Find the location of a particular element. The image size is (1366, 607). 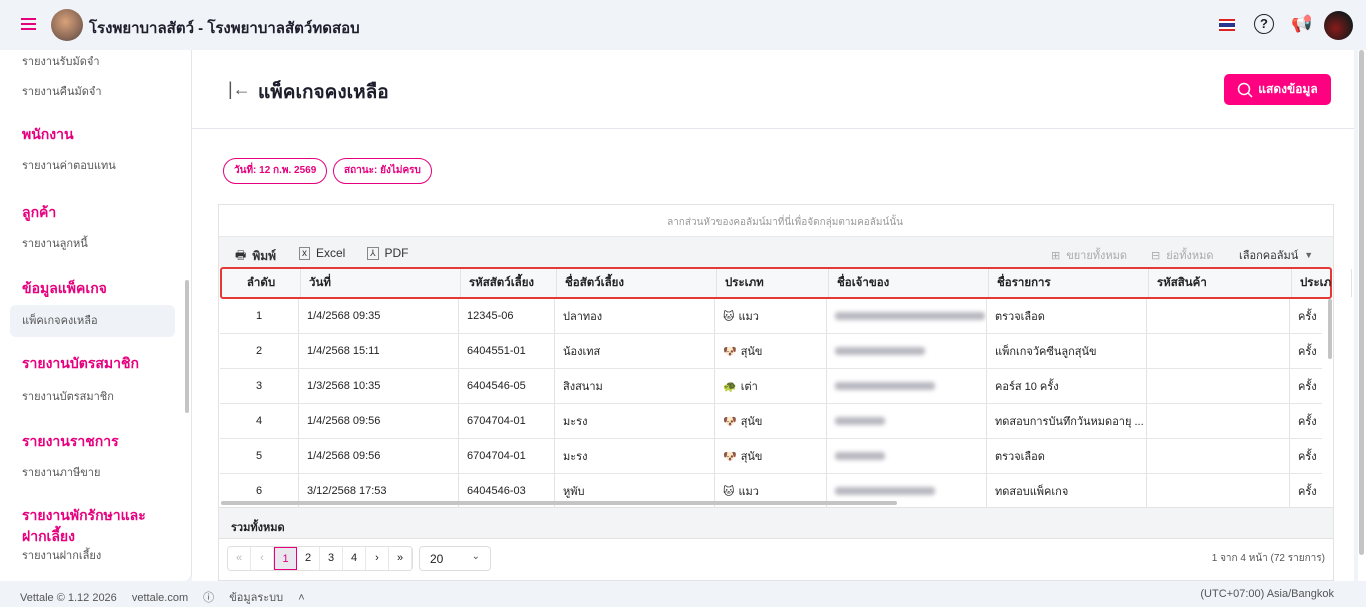

print-button: 🖶 พิมพ์ is located at coordinates (255, 256).